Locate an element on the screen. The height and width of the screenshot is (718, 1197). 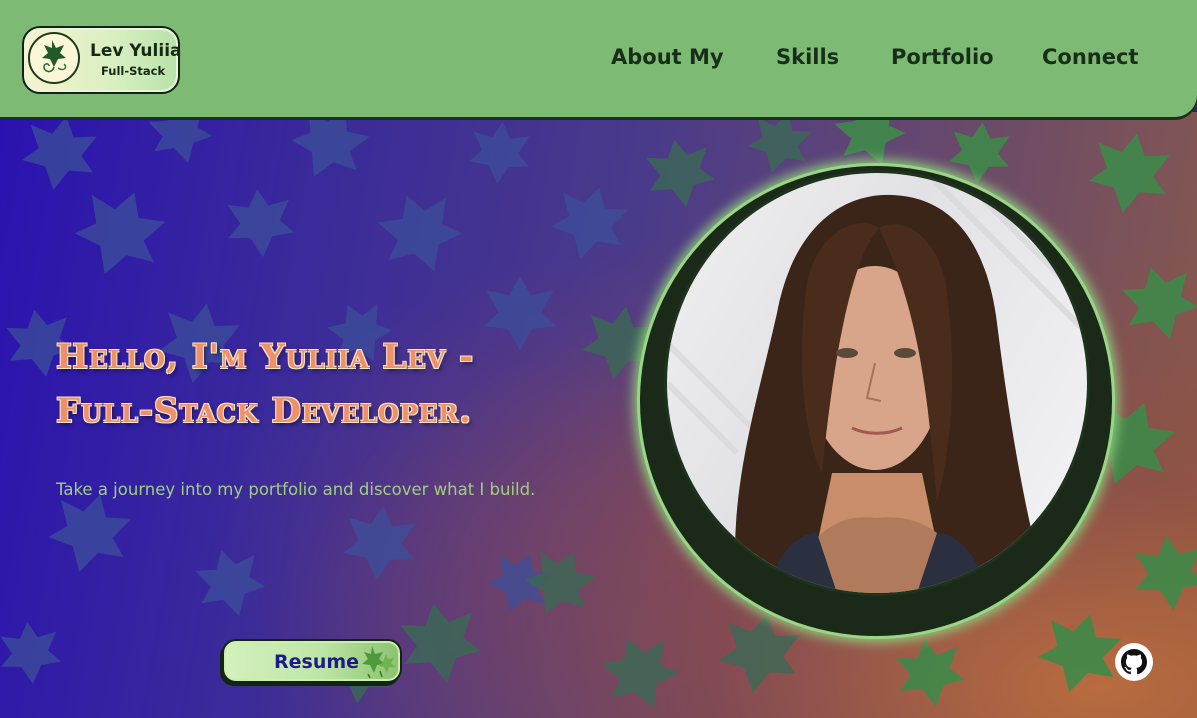
resume-button: Resume is located at coordinates (312, 661).